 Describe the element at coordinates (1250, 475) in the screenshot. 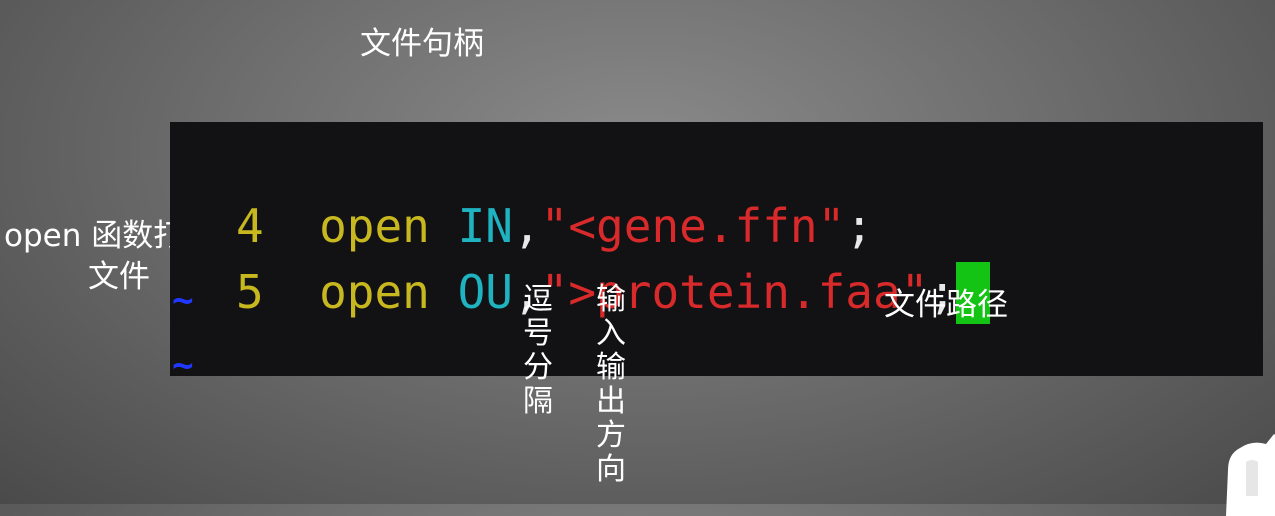

I see `white-logo-icon` at that location.